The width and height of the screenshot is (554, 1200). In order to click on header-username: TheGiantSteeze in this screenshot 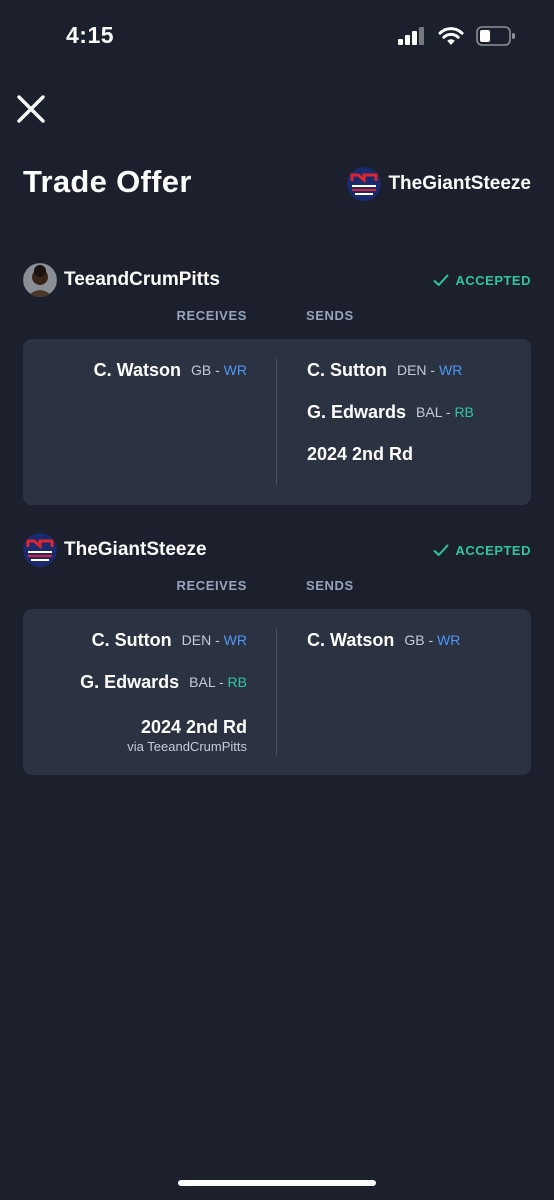, I will do `click(459, 183)`.